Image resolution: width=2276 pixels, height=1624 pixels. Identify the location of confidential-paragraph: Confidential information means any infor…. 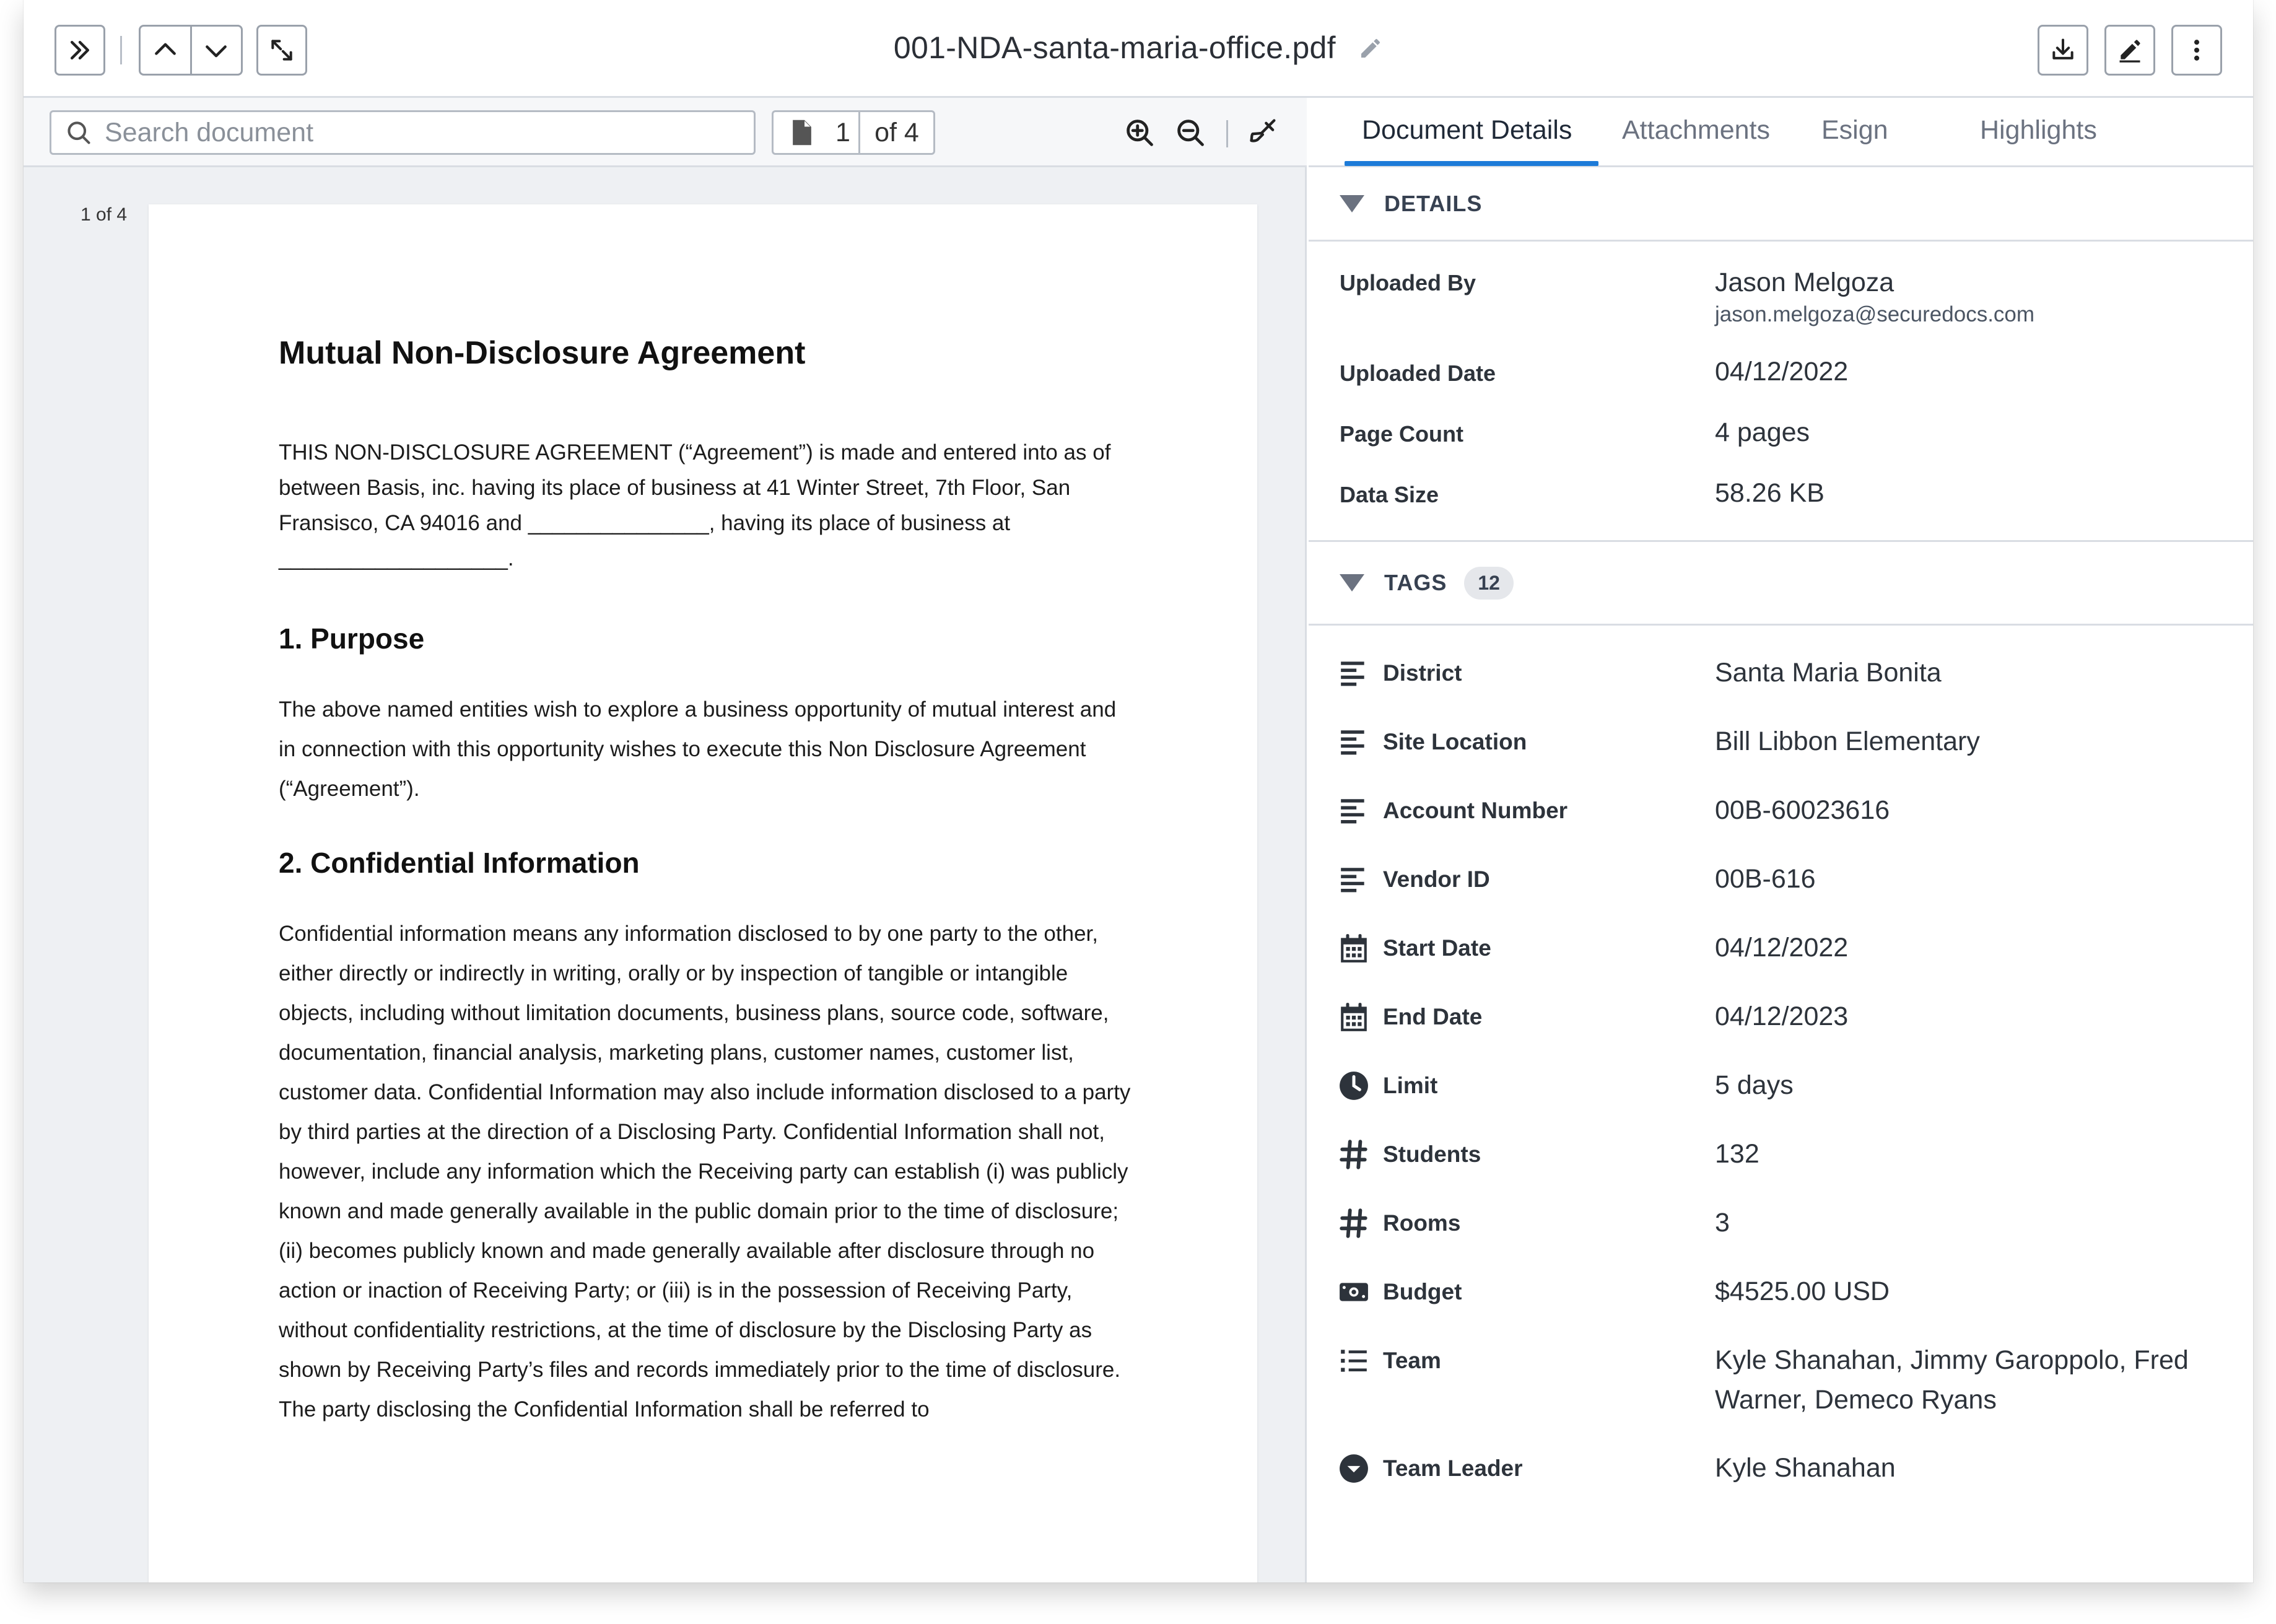
(705, 1171).